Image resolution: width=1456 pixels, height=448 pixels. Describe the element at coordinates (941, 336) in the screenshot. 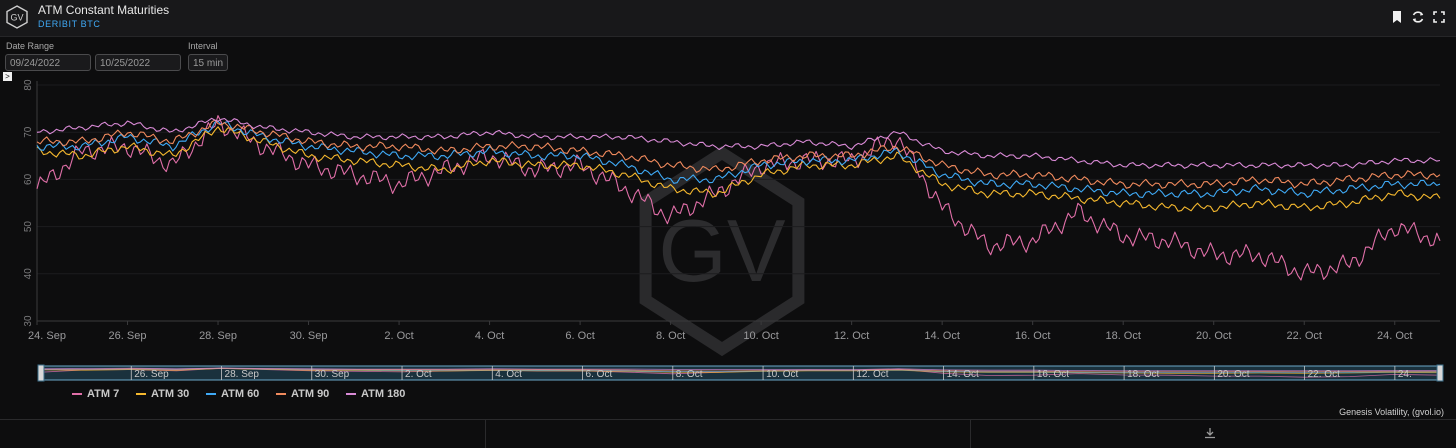

I see `x-tick-label: 14. Oct` at that location.